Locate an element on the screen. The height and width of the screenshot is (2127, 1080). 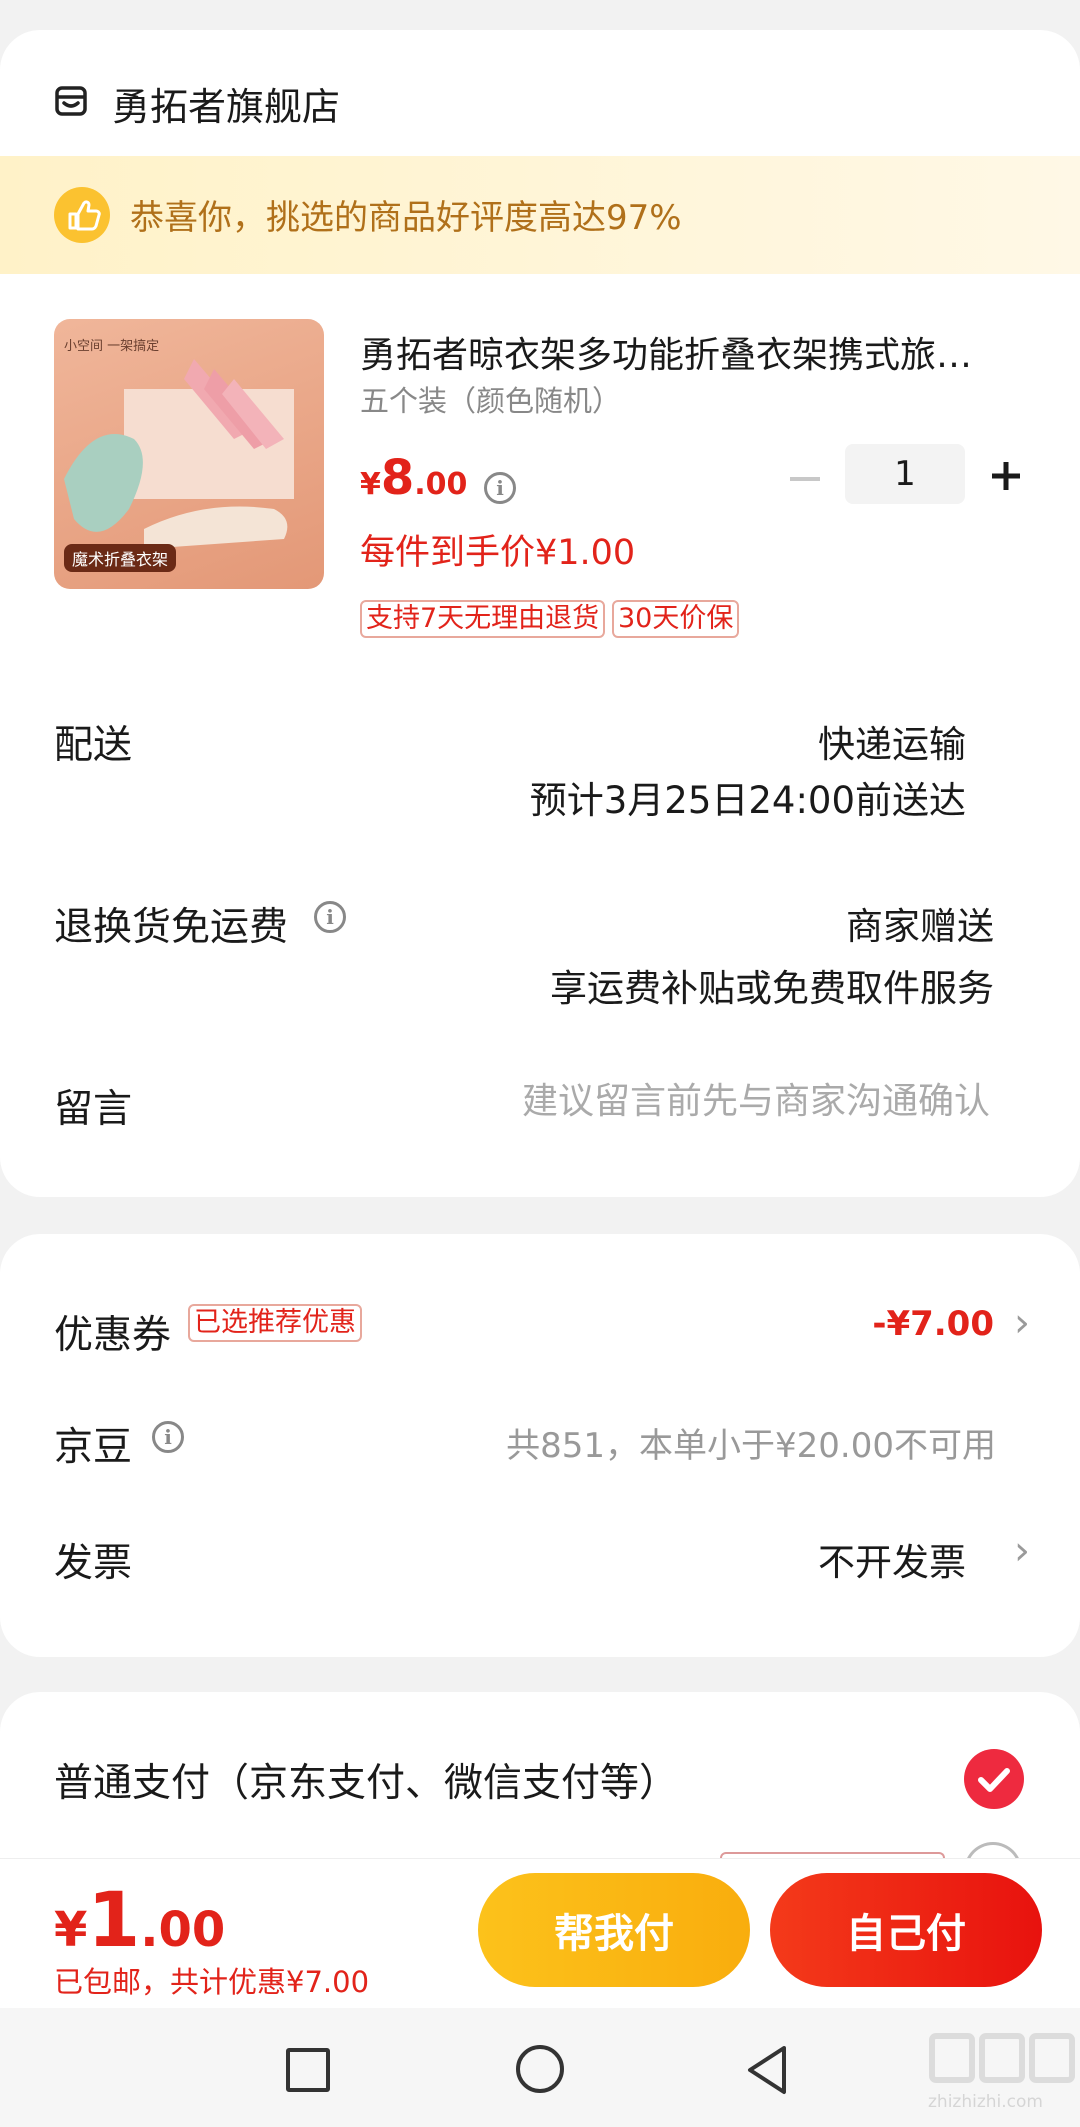
invoice-value: 不开发票 is located at coordinates (892, 1559).